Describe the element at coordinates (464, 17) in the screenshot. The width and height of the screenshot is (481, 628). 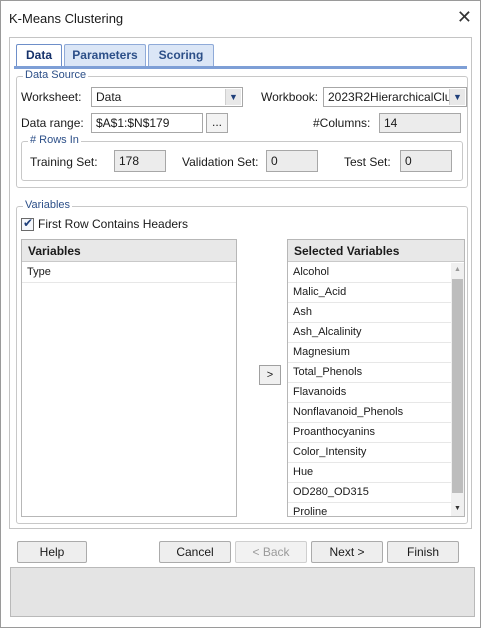
I see `close-icon: ✕` at that location.